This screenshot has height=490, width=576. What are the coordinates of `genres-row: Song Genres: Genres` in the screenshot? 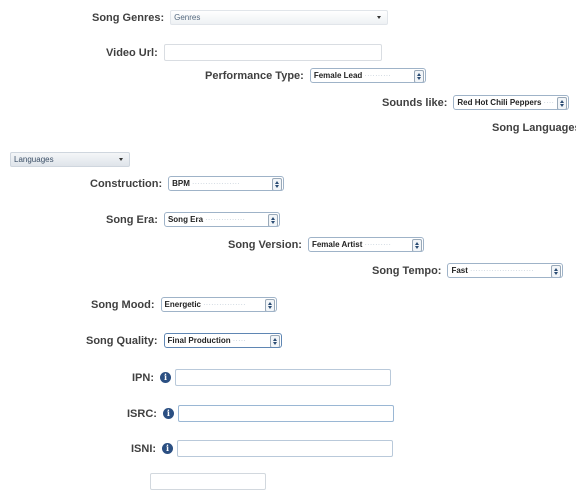 It's located at (240, 17).